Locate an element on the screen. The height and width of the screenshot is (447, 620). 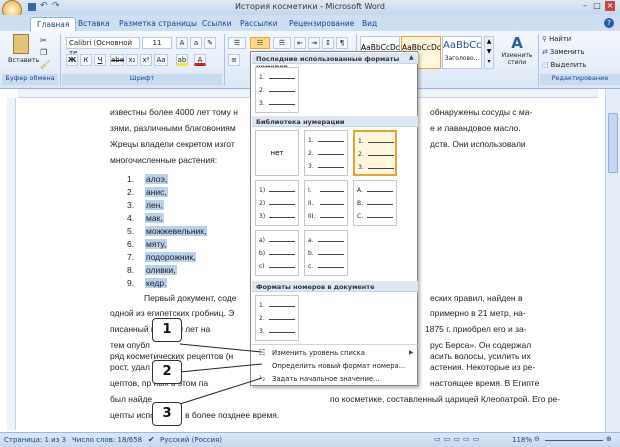
view-buttons: ▭▭▭▭▭ is located at coordinates (458, 439).